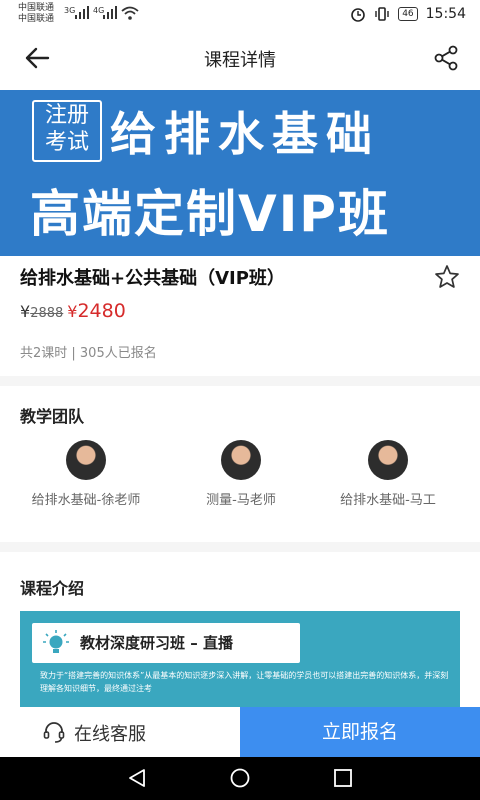  I want to click on system-navigation-bar, so click(240, 778).